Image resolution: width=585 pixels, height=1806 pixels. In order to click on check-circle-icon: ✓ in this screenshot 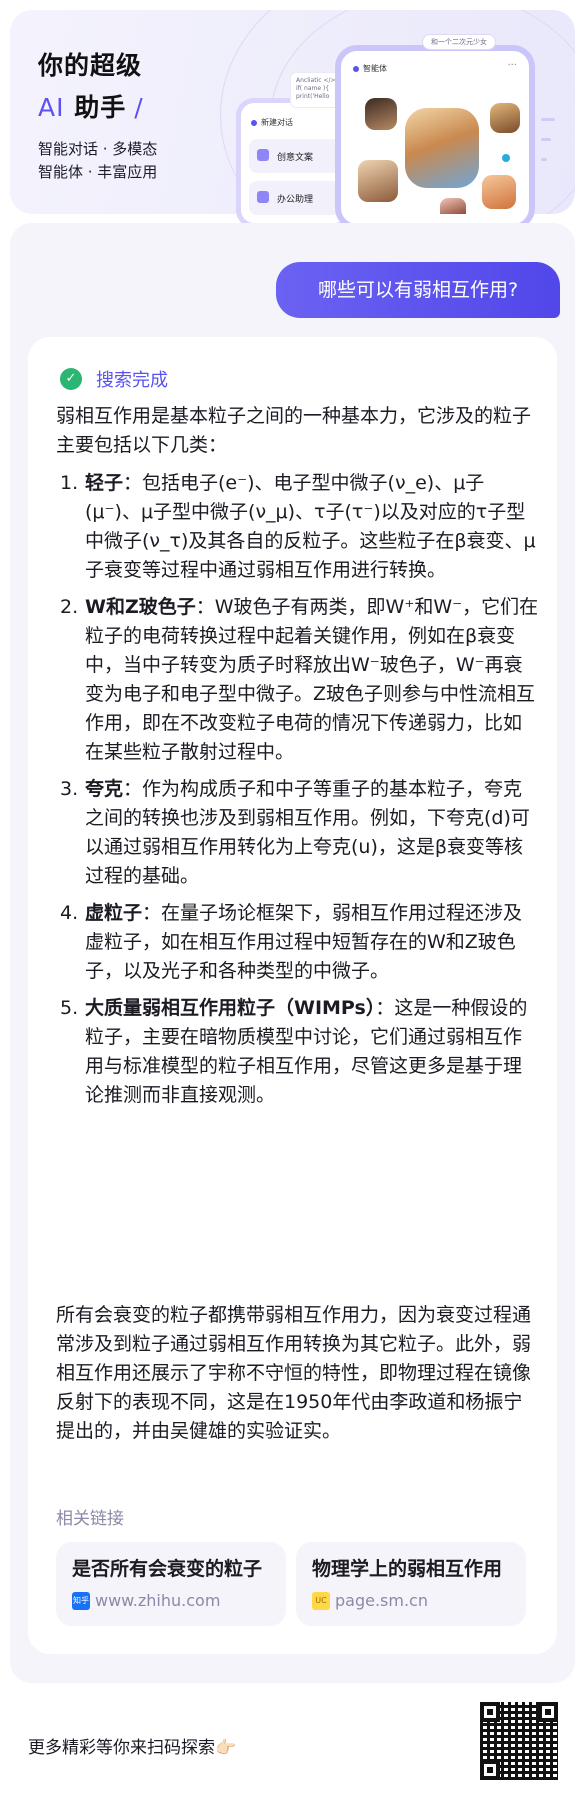, I will do `click(71, 379)`.